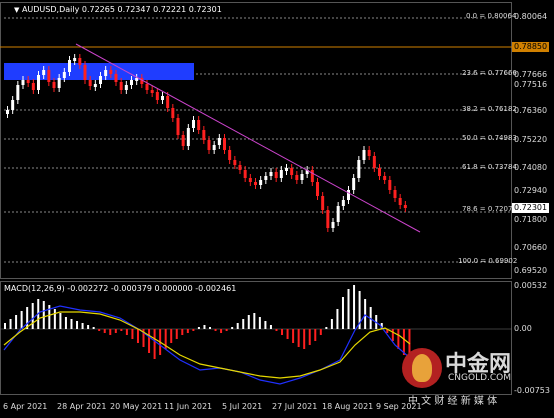 The height and width of the screenshot is (418, 554). What do you see at coordinates (151, 9) in the screenshot?
I see `ohlc-values: 0.72265 0.72347 0.72221 0.72301` at bounding box center [151, 9].